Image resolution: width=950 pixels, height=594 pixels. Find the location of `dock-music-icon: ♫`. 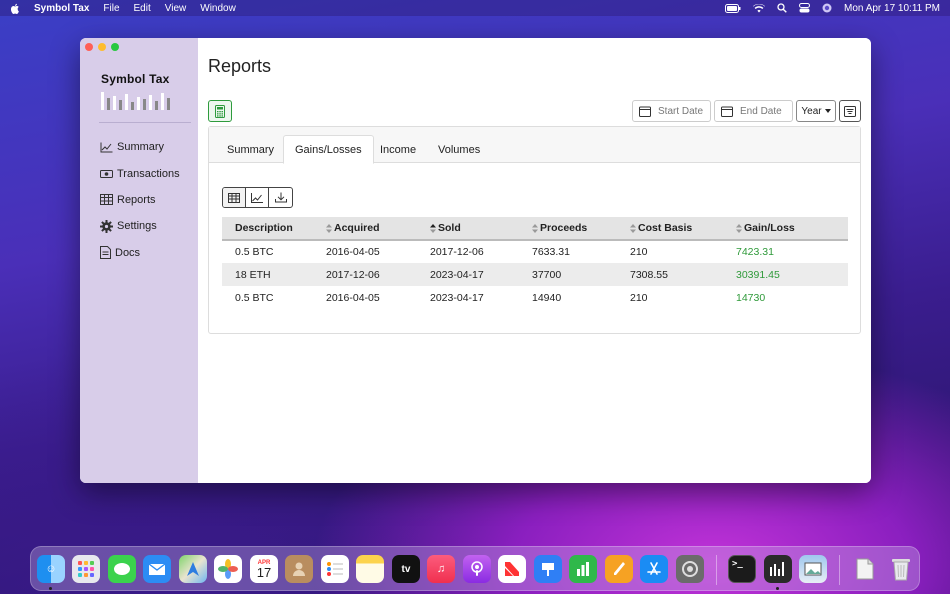

dock-music-icon: ♫ is located at coordinates (441, 569).